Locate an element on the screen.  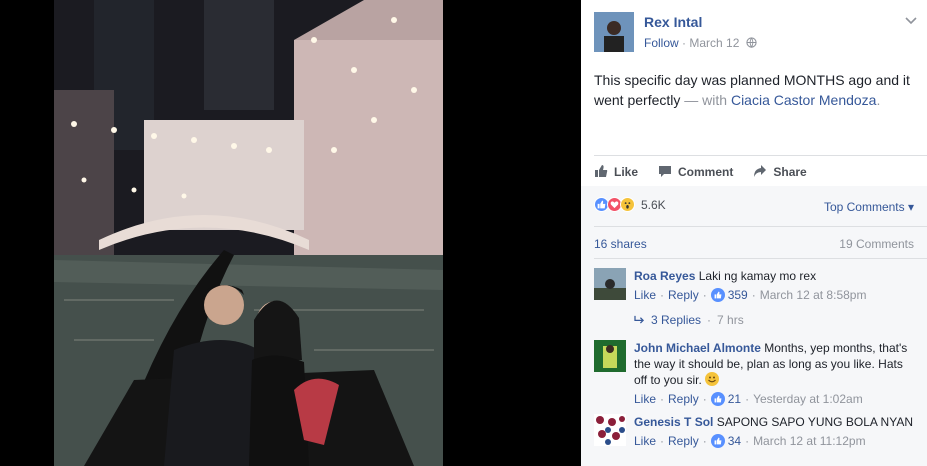
comment-button: Comment is located at coordinates (695, 172).